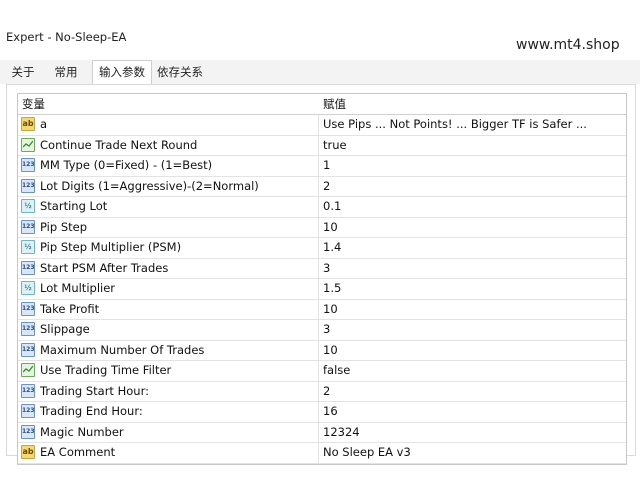 The height and width of the screenshot is (480, 640). Describe the element at coordinates (168, 330) in the screenshot. I see `variable-cell: 123 Slippage` at that location.